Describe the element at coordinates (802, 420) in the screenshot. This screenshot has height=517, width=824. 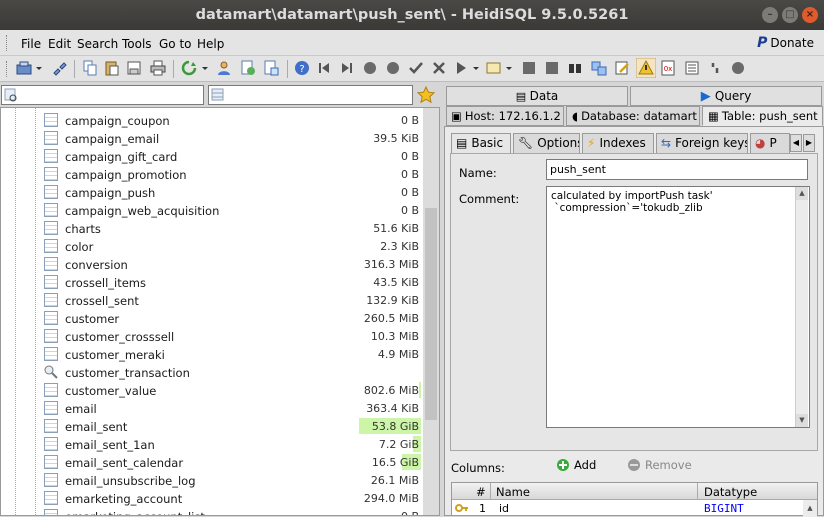
I see `scroll-down-icon: ▼` at that location.